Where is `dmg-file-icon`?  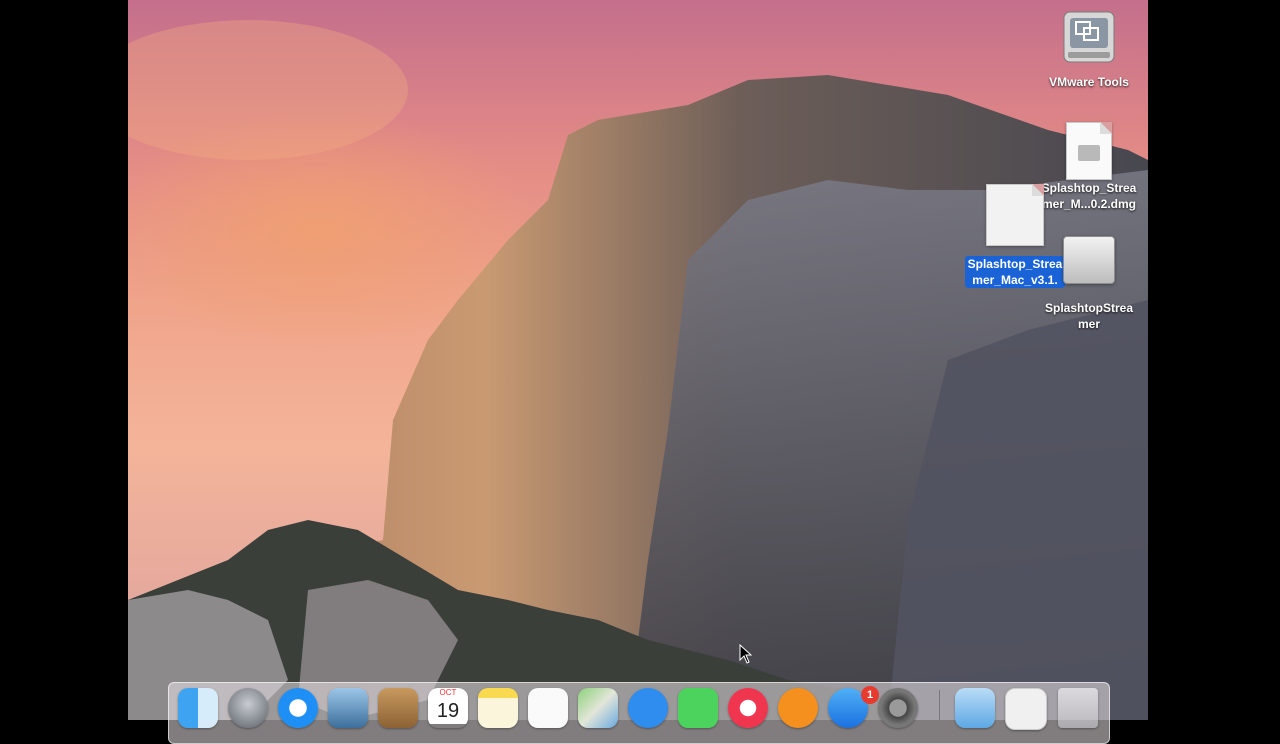
dmg-file-icon is located at coordinates (1089, 151).